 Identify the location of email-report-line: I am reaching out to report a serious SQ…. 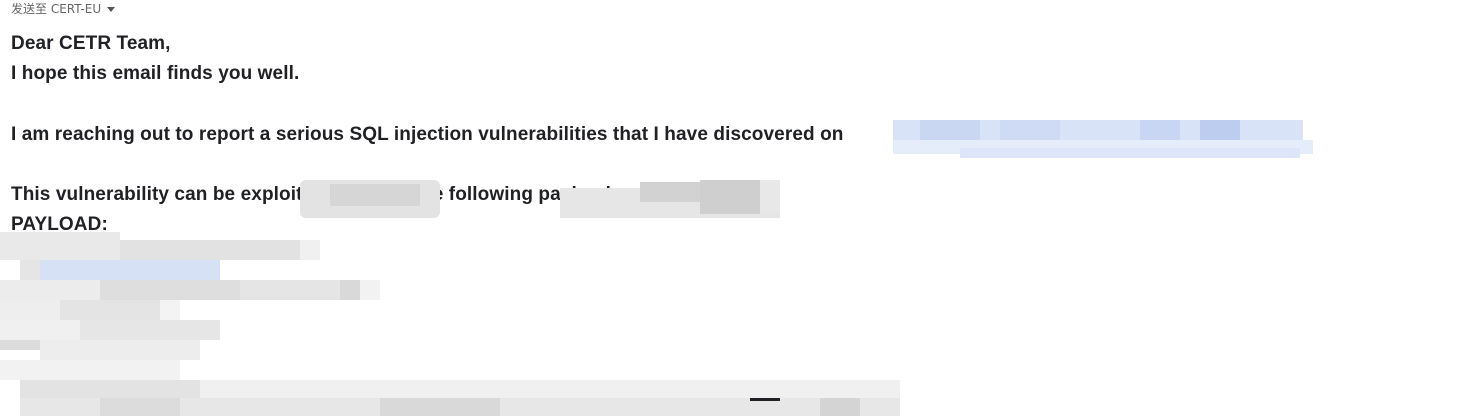
(427, 134).